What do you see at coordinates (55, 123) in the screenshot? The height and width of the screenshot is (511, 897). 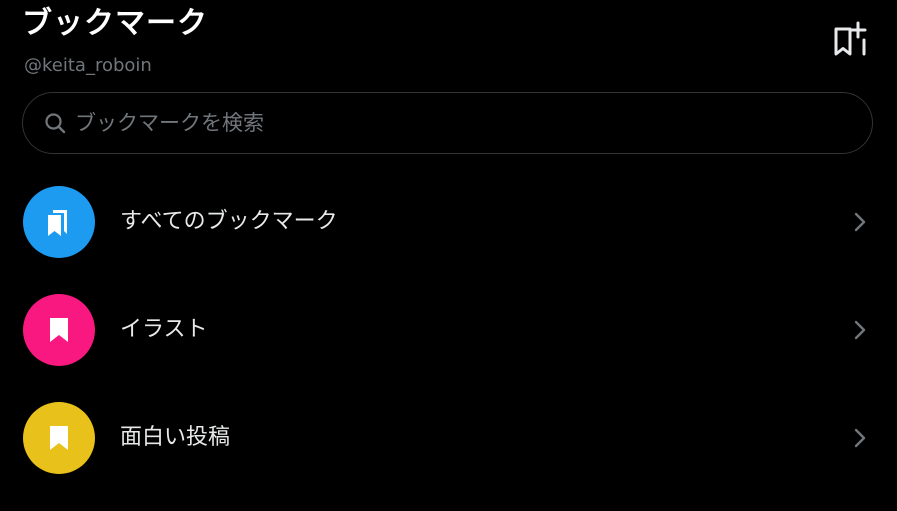 I see `search-icon` at bounding box center [55, 123].